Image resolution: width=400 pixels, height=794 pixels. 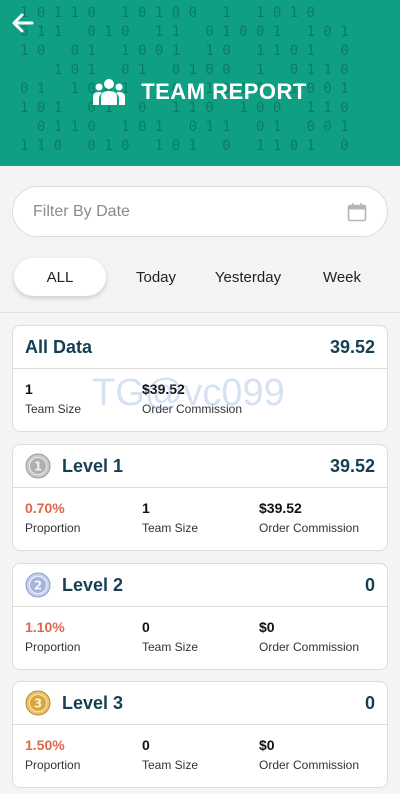 What do you see at coordinates (200, 466) in the screenshot?
I see `card-header: 1 Level 1 39.52` at bounding box center [200, 466].